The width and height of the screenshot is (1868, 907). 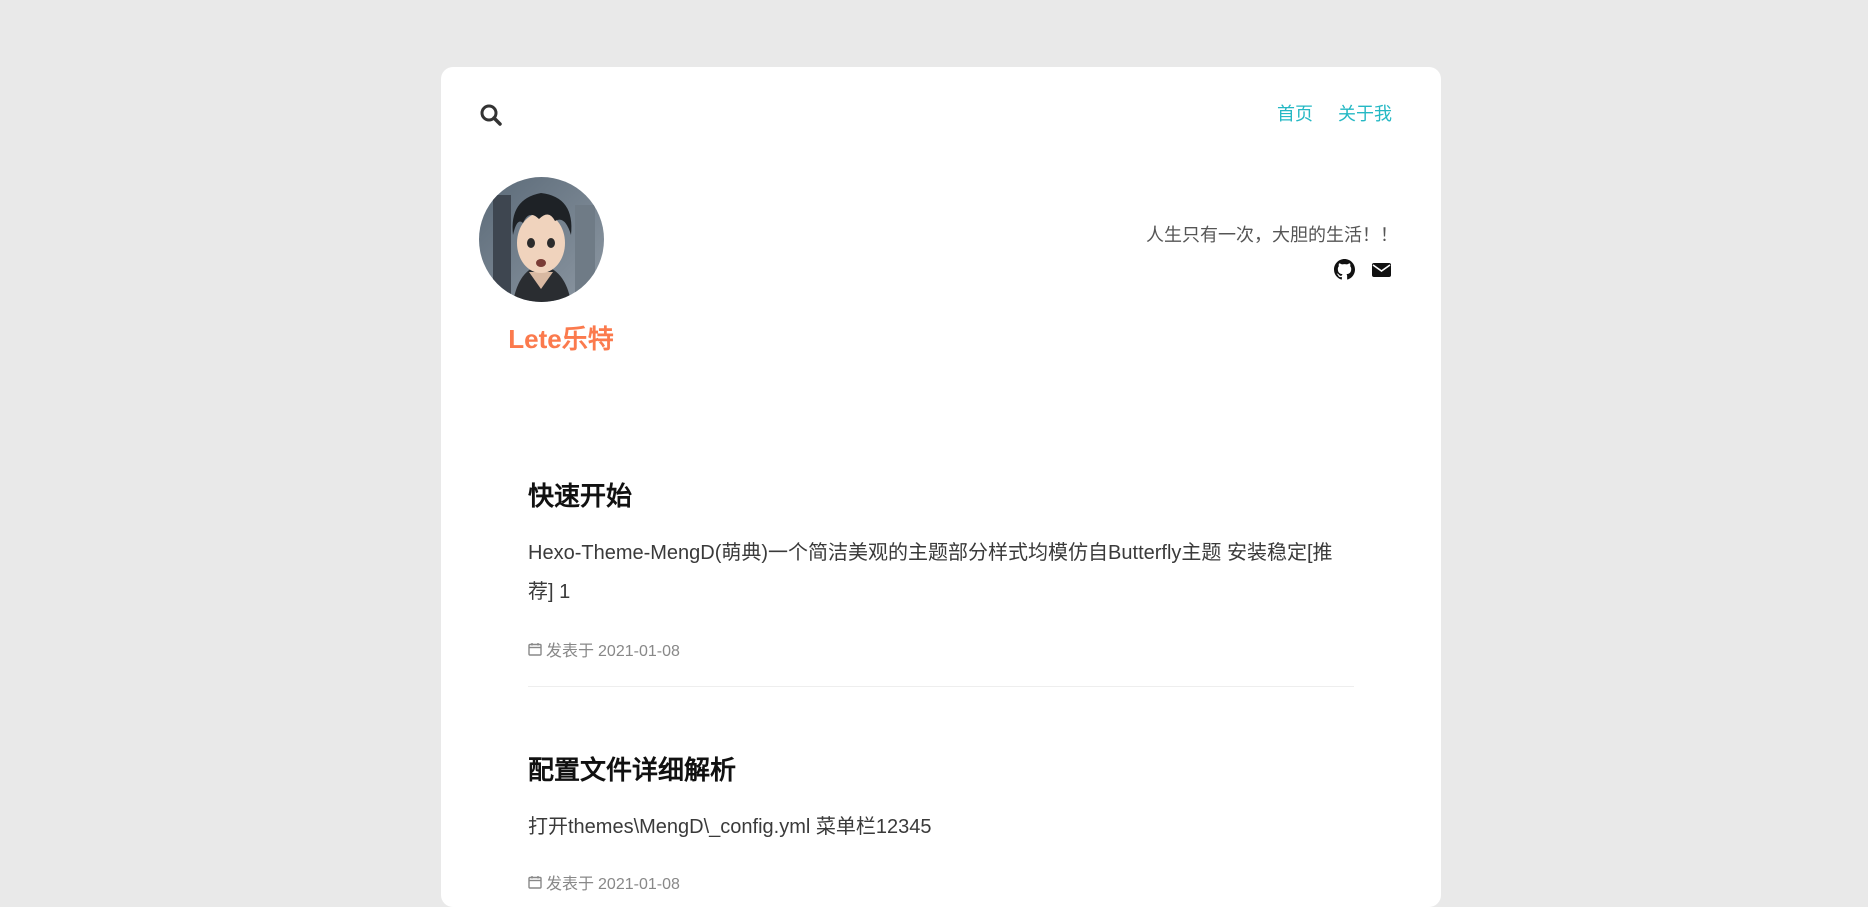 What do you see at coordinates (1272, 235) in the screenshot?
I see `motto: 人生只有一次，大胆的生活！！` at bounding box center [1272, 235].